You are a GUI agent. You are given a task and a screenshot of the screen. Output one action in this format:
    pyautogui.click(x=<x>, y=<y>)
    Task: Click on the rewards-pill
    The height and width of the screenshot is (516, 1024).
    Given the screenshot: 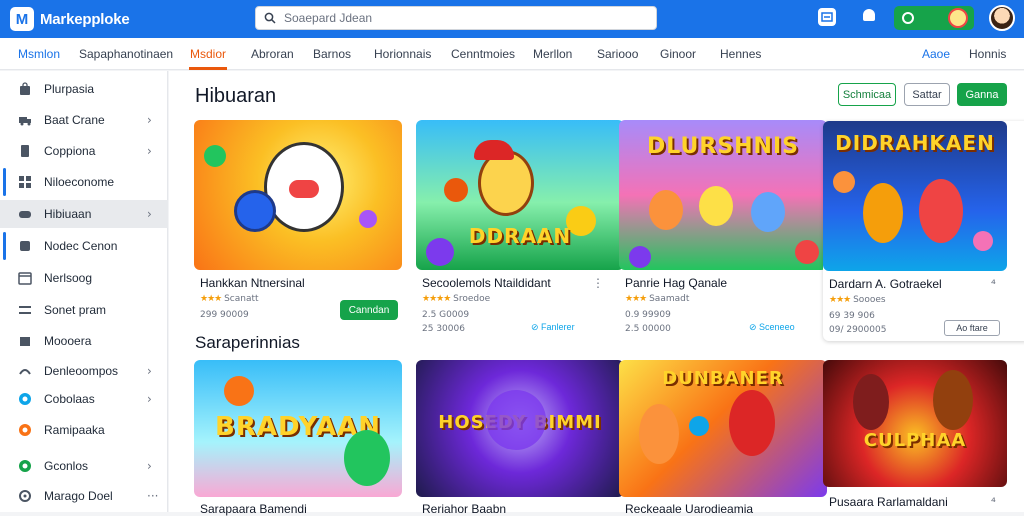 What is the action you would take?
    pyautogui.click(x=934, y=18)
    